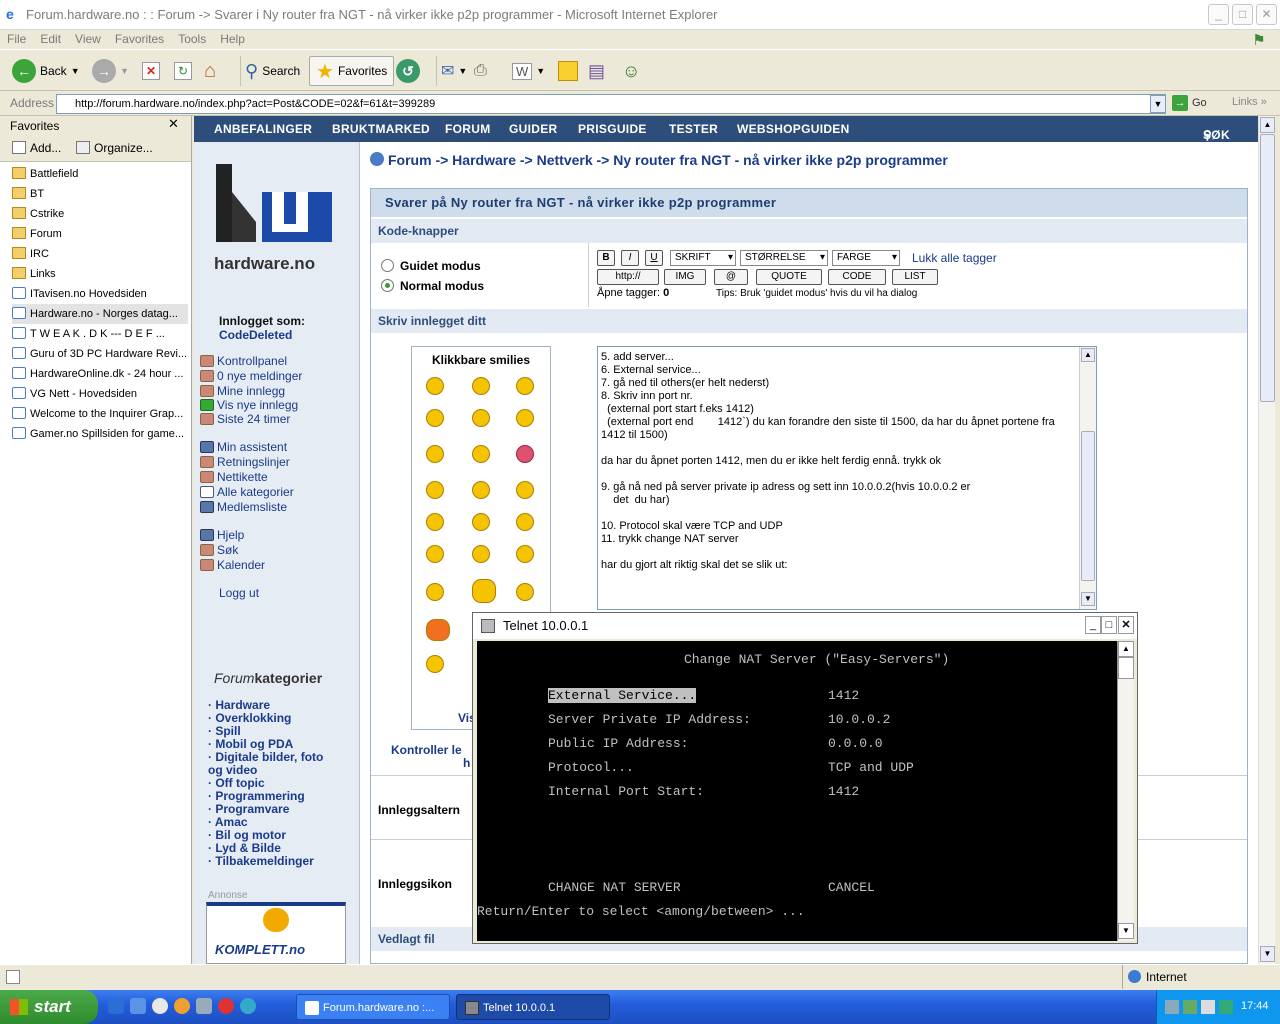  I want to click on page-scroll-thumb, so click(1267, 268).